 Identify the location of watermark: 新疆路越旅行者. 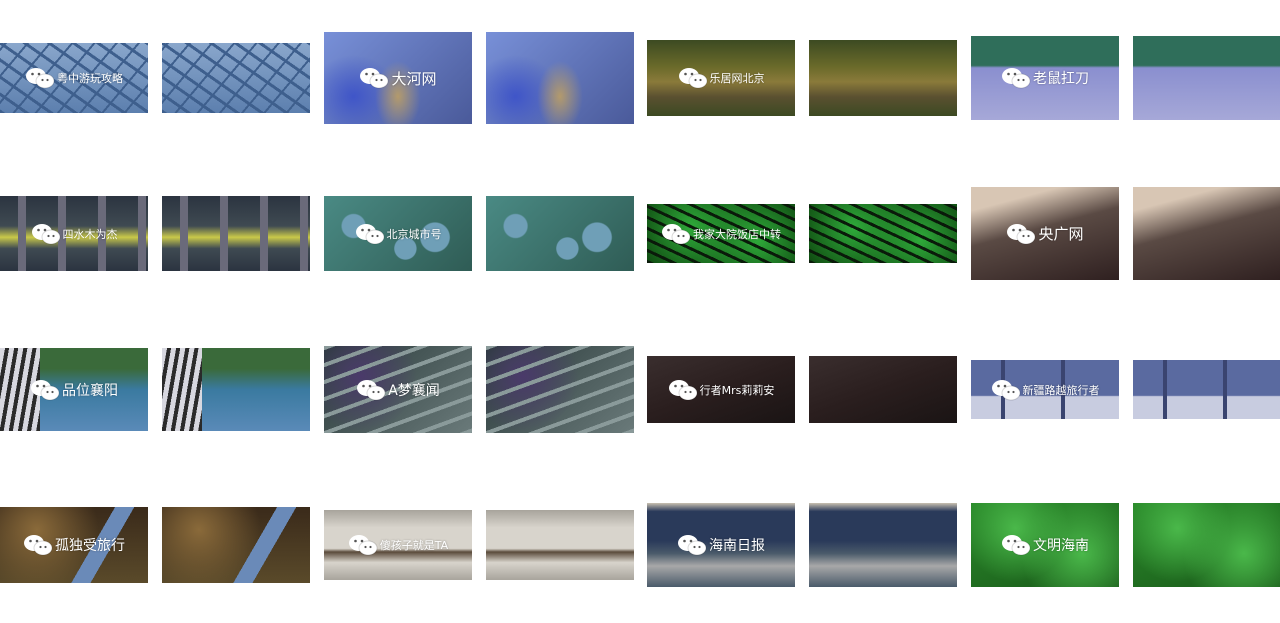
(1045, 389).